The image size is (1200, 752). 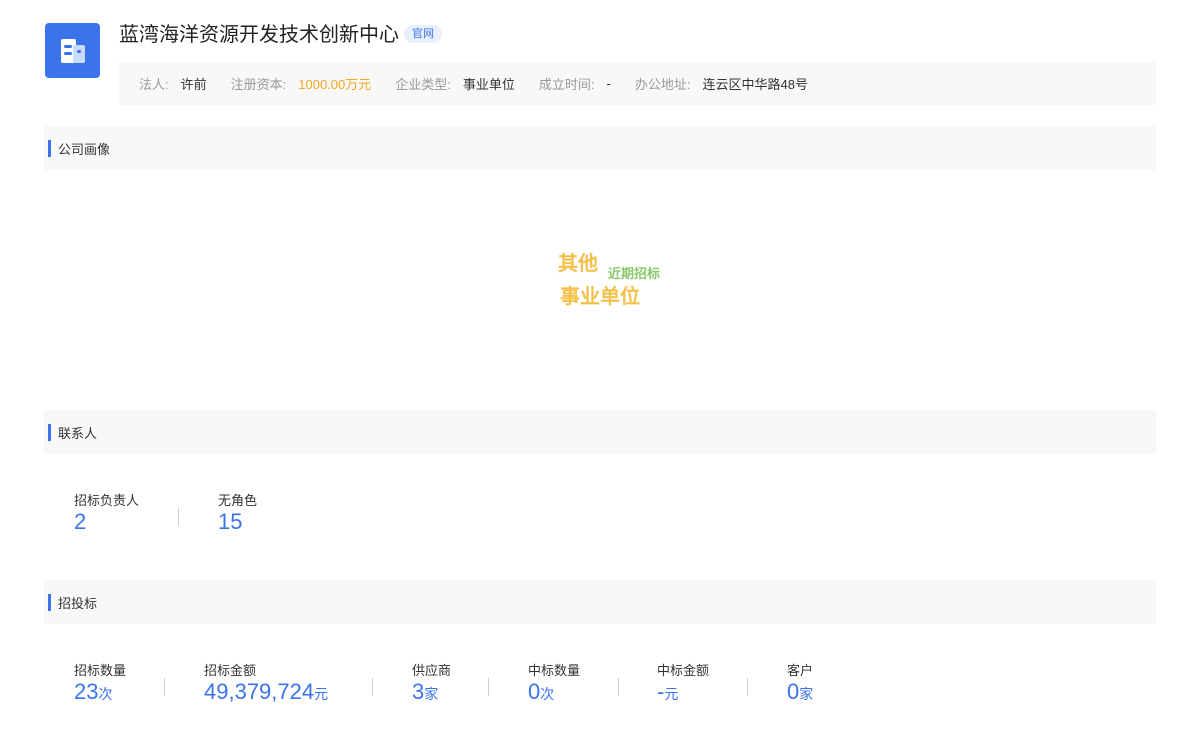 I want to click on official-site-link: 官网, so click(x=423, y=34).